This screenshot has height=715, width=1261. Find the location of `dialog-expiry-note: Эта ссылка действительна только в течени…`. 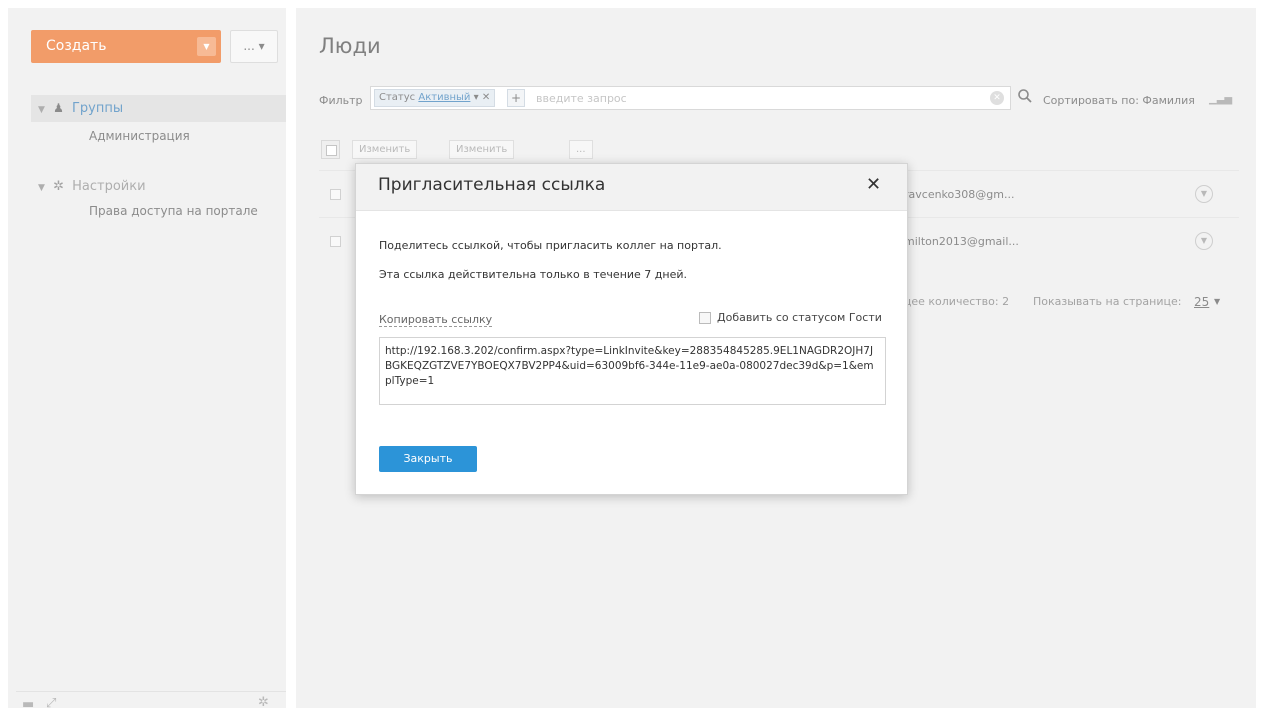

dialog-expiry-note: Эта ссылка действительна только в течени… is located at coordinates (533, 274).